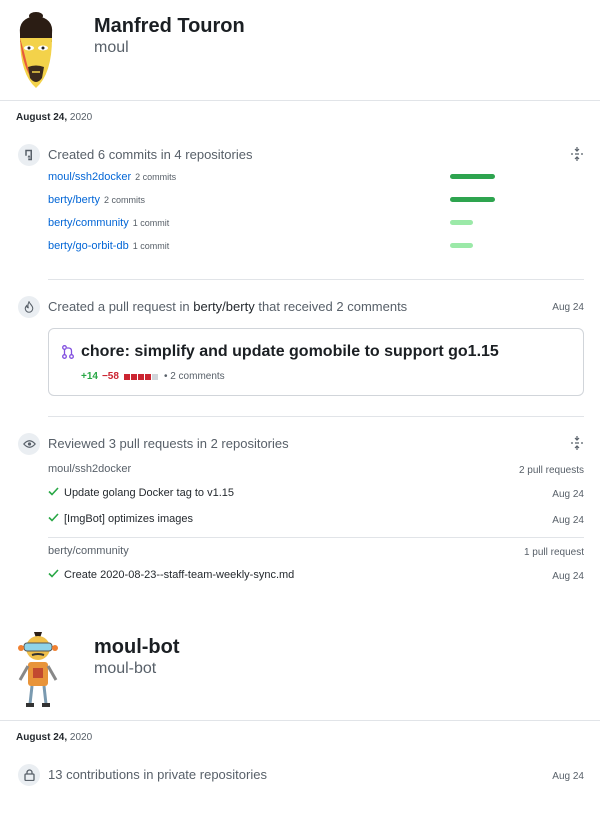  What do you see at coordinates (89, 469) in the screenshot?
I see `review-repo-link: moul/ssh2docker` at bounding box center [89, 469].